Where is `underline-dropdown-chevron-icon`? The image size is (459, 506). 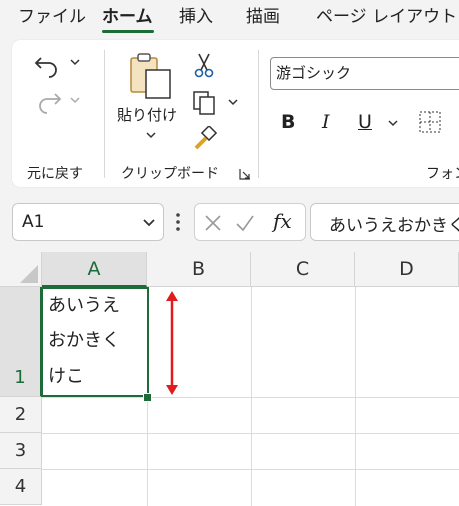
underline-dropdown-chevron-icon is located at coordinates (393, 123).